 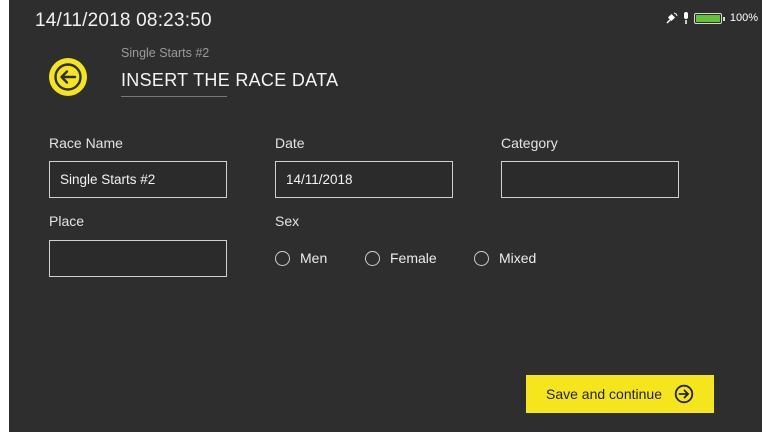 What do you see at coordinates (529, 143) in the screenshot?
I see `category-label: Category` at bounding box center [529, 143].